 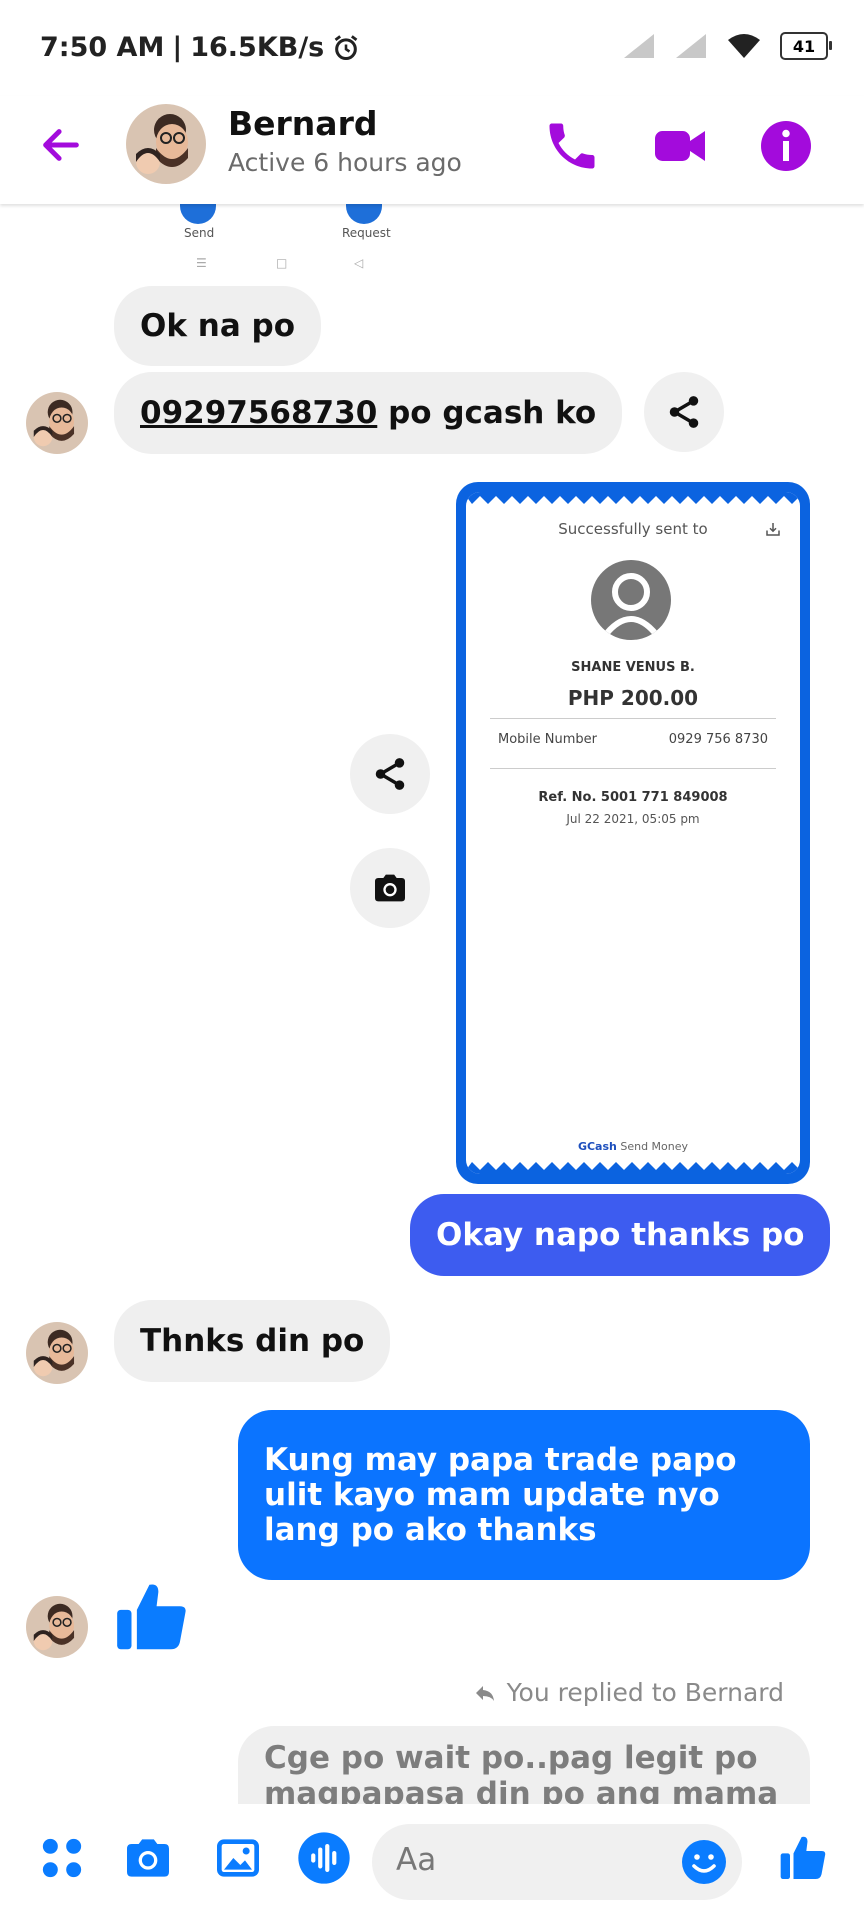 What do you see at coordinates (61, 145) in the screenshot?
I see `back-arrow-icon` at bounding box center [61, 145].